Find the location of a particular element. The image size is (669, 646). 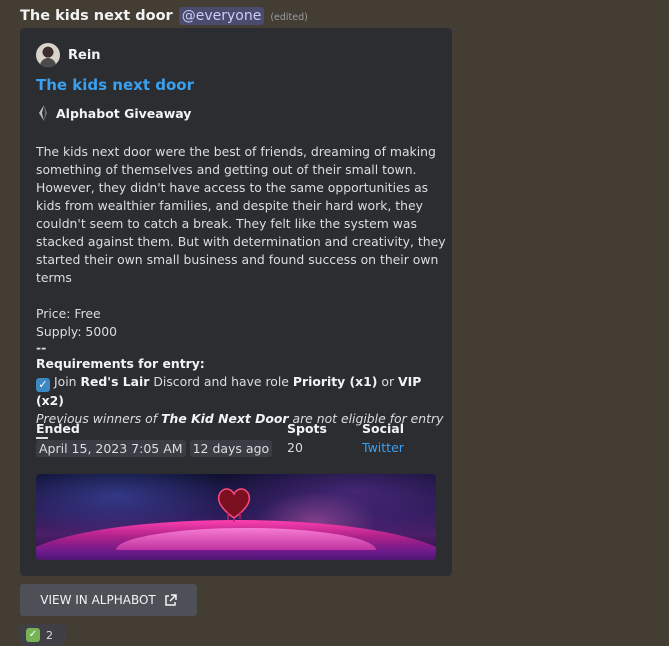

req-join: Join is located at coordinates (65, 381).